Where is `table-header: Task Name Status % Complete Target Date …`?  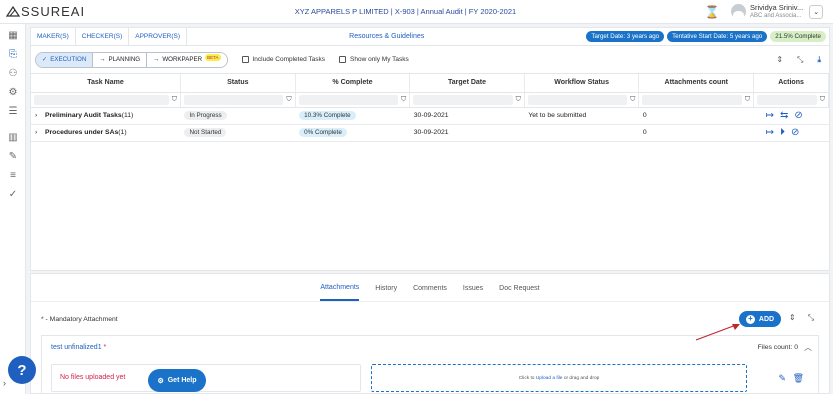
table-header: Task Name Status % Complete Target Date … is located at coordinates (430, 83).